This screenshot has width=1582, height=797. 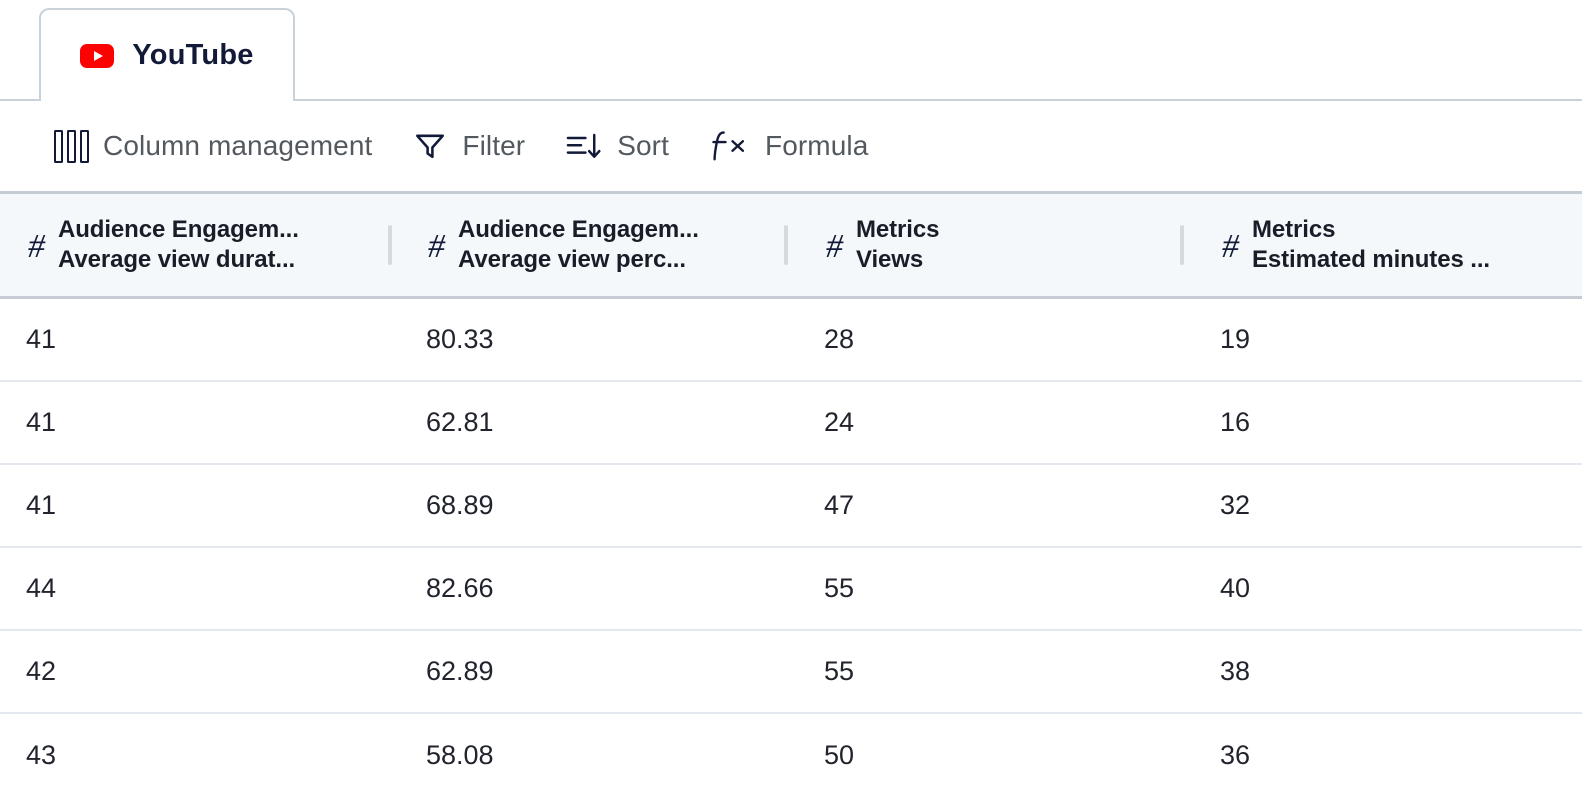 What do you see at coordinates (599, 755) in the screenshot?
I see `table-cell: 58.08` at bounding box center [599, 755].